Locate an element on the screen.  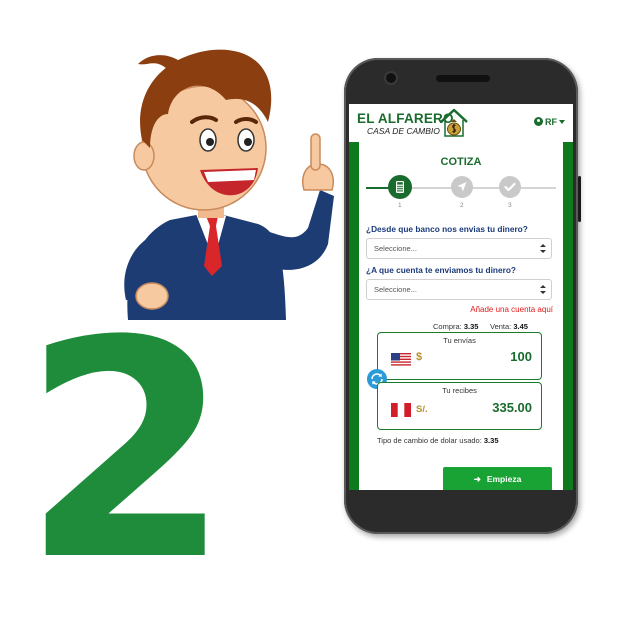
receive-currency-symbol: S/. is located at coordinates (422, 409).